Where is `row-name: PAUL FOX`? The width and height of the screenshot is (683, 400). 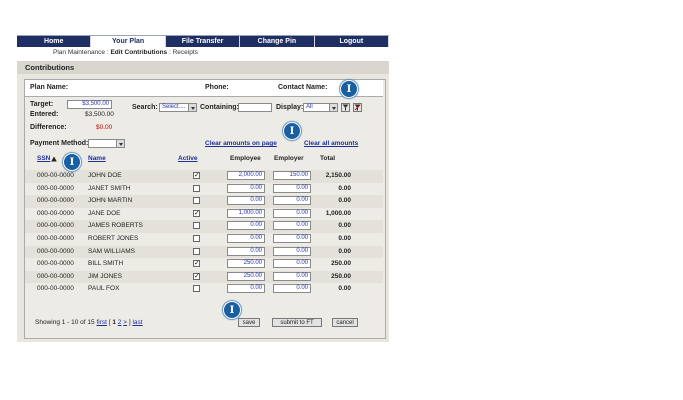 row-name: PAUL FOX is located at coordinates (104, 289).